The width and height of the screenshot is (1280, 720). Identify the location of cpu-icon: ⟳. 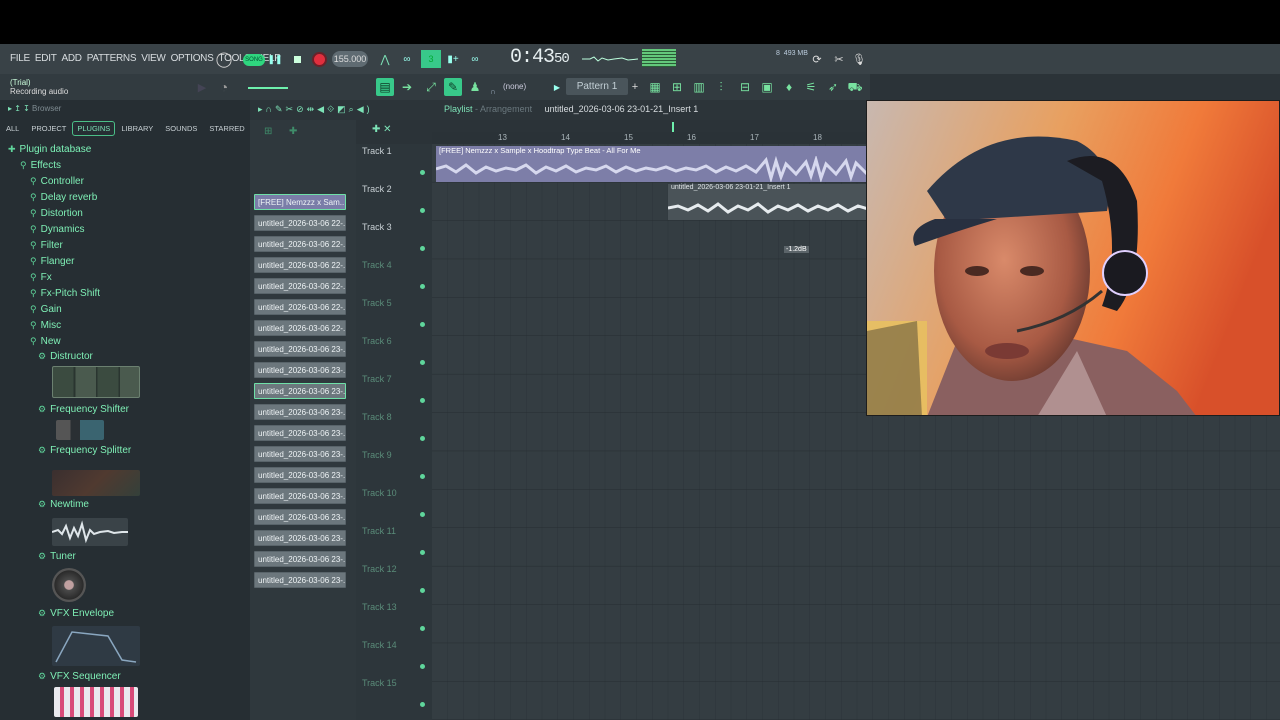
(817, 59).